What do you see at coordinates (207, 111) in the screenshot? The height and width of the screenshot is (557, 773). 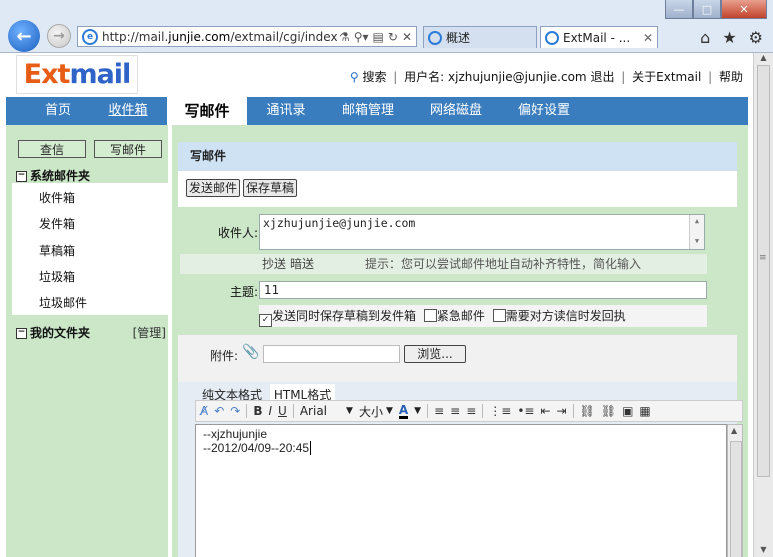 I see `nav-compose: 写邮件` at bounding box center [207, 111].